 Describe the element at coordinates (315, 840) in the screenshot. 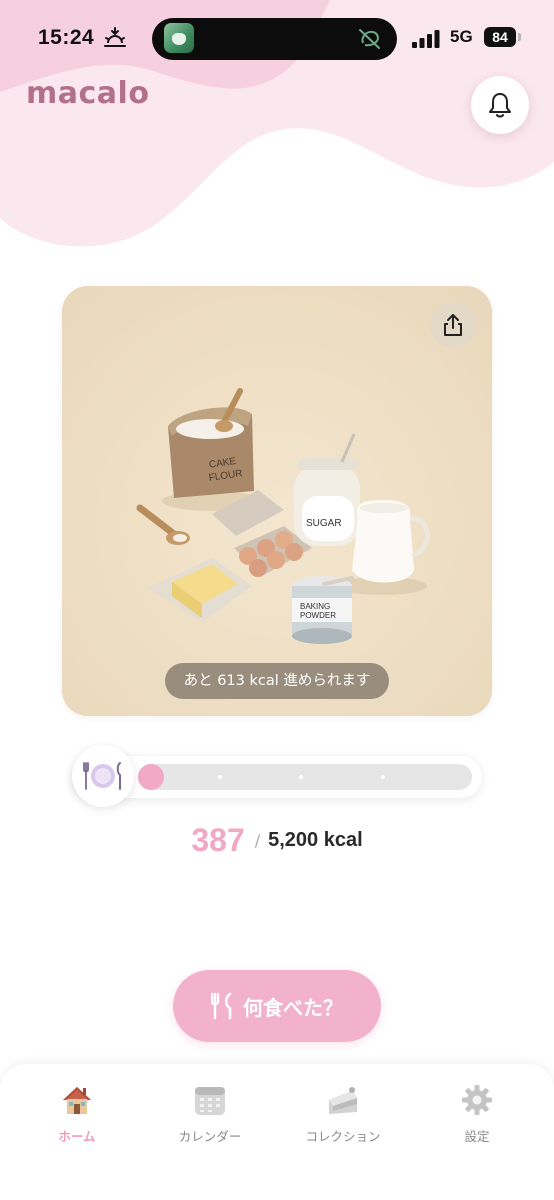

I see `kcal-goal: 5,200 kcal` at that location.